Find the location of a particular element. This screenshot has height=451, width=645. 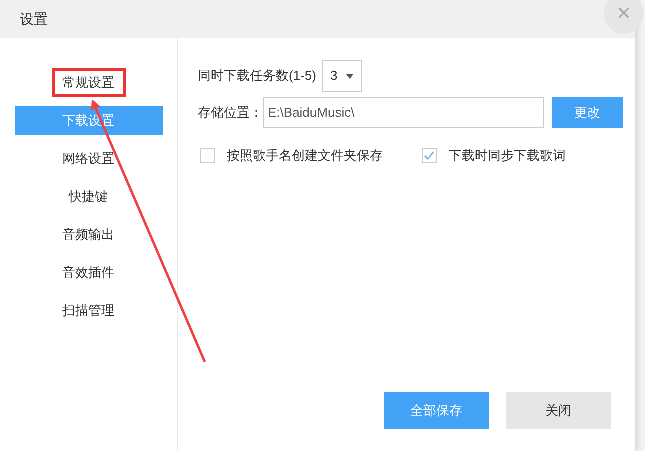

path-field: E:\BaiduMusic\ is located at coordinates (403, 112).